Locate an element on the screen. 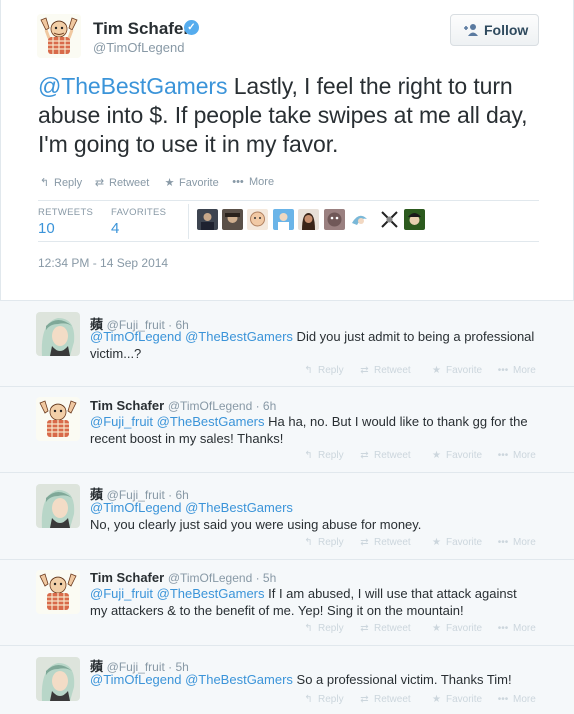  stats-divider is located at coordinates (188, 221).